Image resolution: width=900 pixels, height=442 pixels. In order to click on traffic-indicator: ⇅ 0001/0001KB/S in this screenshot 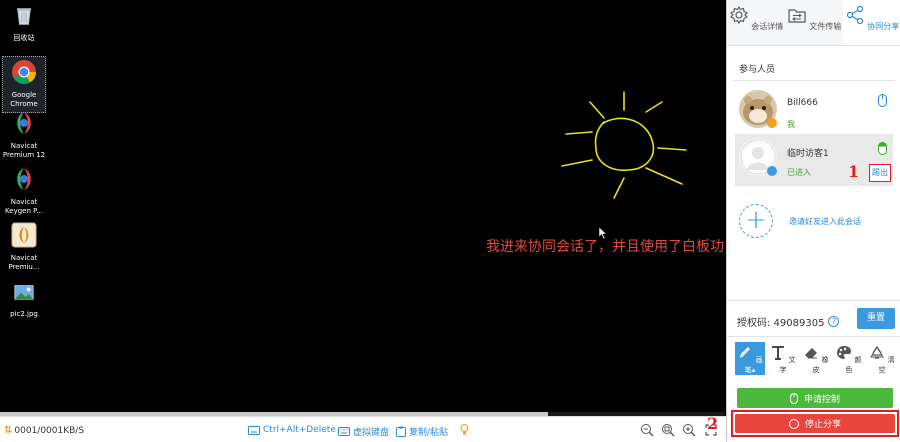, I will do `click(44, 430)`.